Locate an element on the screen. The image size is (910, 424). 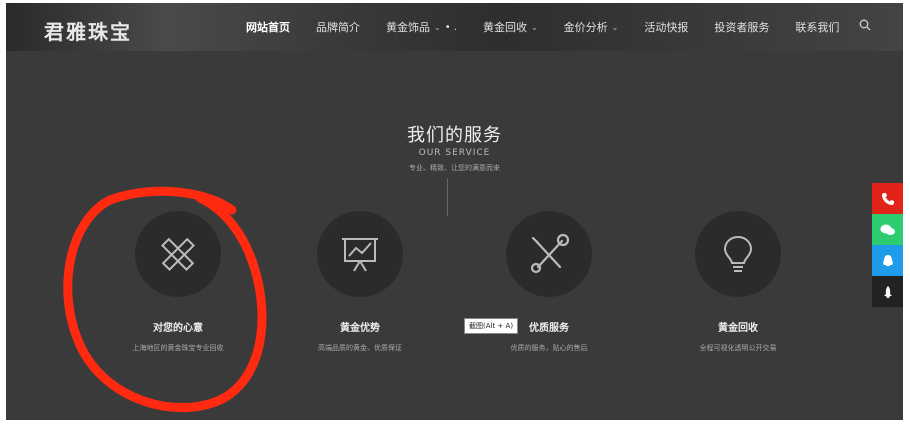
presentation-chart-icon is located at coordinates (360, 255).